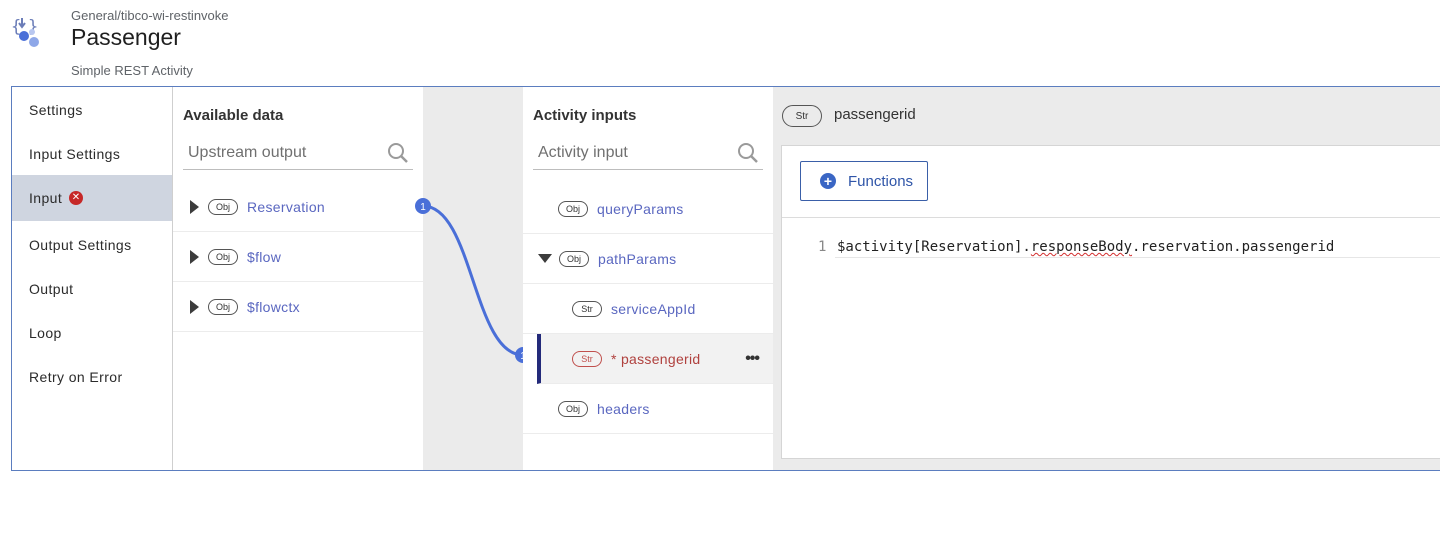 This screenshot has width=1440, height=538. What do you see at coordinates (150, 15) in the screenshot?
I see `breadcrumb: General/tibco-wi-restinvoke` at bounding box center [150, 15].